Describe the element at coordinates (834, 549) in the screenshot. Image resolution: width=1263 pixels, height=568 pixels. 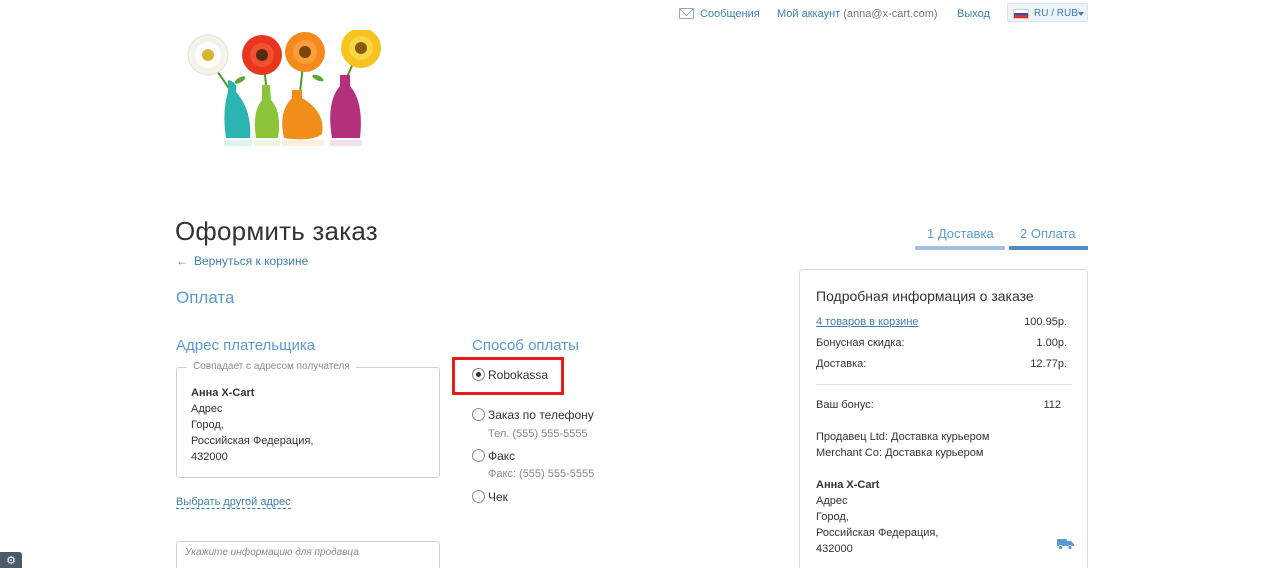
I see `shipping-line-4: 432000` at that location.